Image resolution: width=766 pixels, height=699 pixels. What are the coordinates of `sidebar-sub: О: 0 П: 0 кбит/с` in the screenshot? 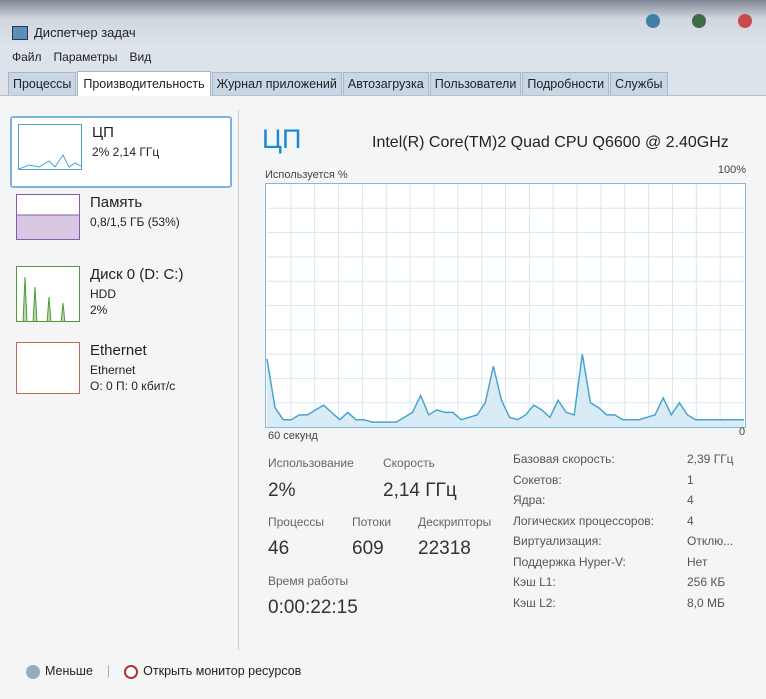 It's located at (133, 386).